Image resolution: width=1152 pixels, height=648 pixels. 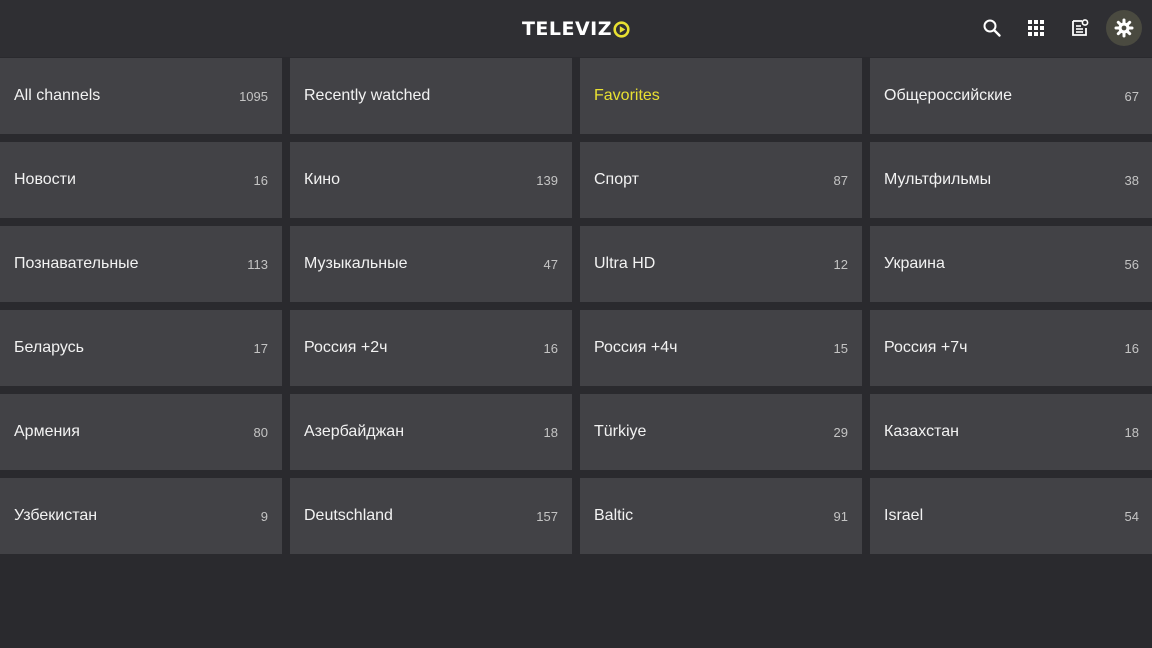 What do you see at coordinates (264, 516) in the screenshot?
I see `channel-count: 9` at bounding box center [264, 516].